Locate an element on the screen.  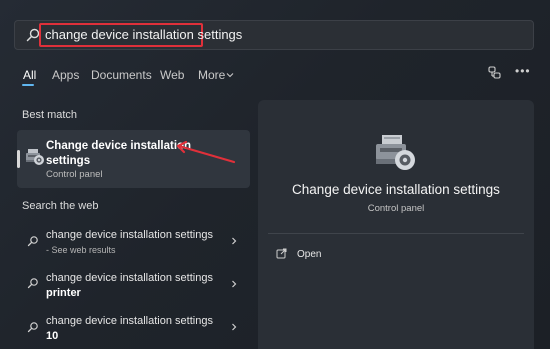
web-result-3-query: change device installation settings is located at coordinates (129, 321).